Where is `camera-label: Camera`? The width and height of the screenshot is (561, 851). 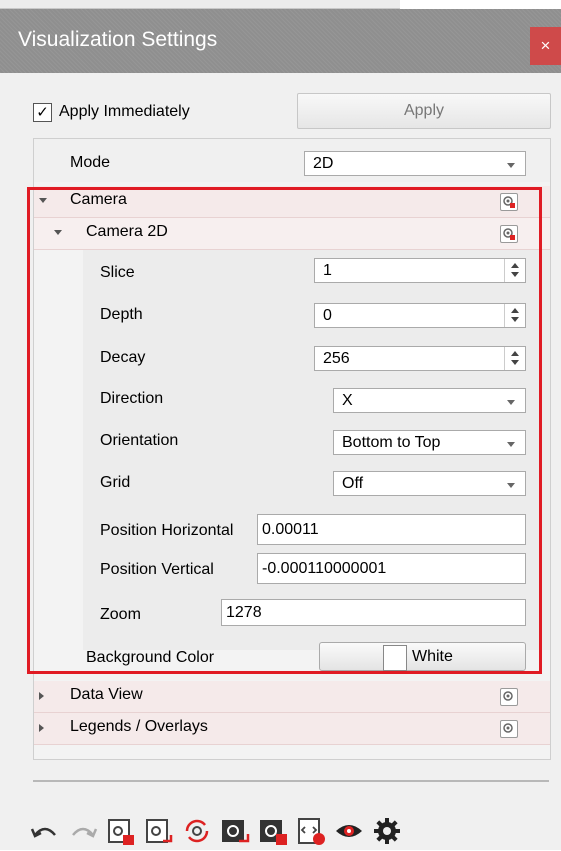 camera-label: Camera is located at coordinates (98, 199).